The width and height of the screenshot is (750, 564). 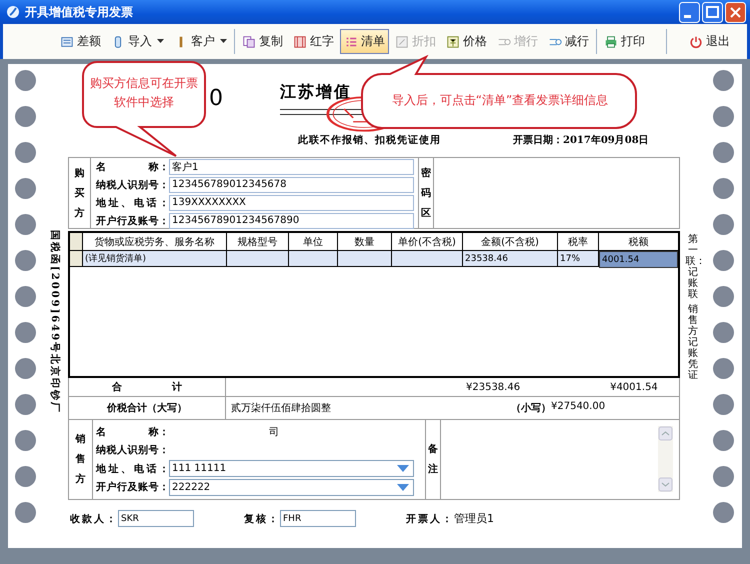 What do you see at coordinates (81, 459) in the screenshot?
I see `section-label: 销售方` at bounding box center [81, 459].